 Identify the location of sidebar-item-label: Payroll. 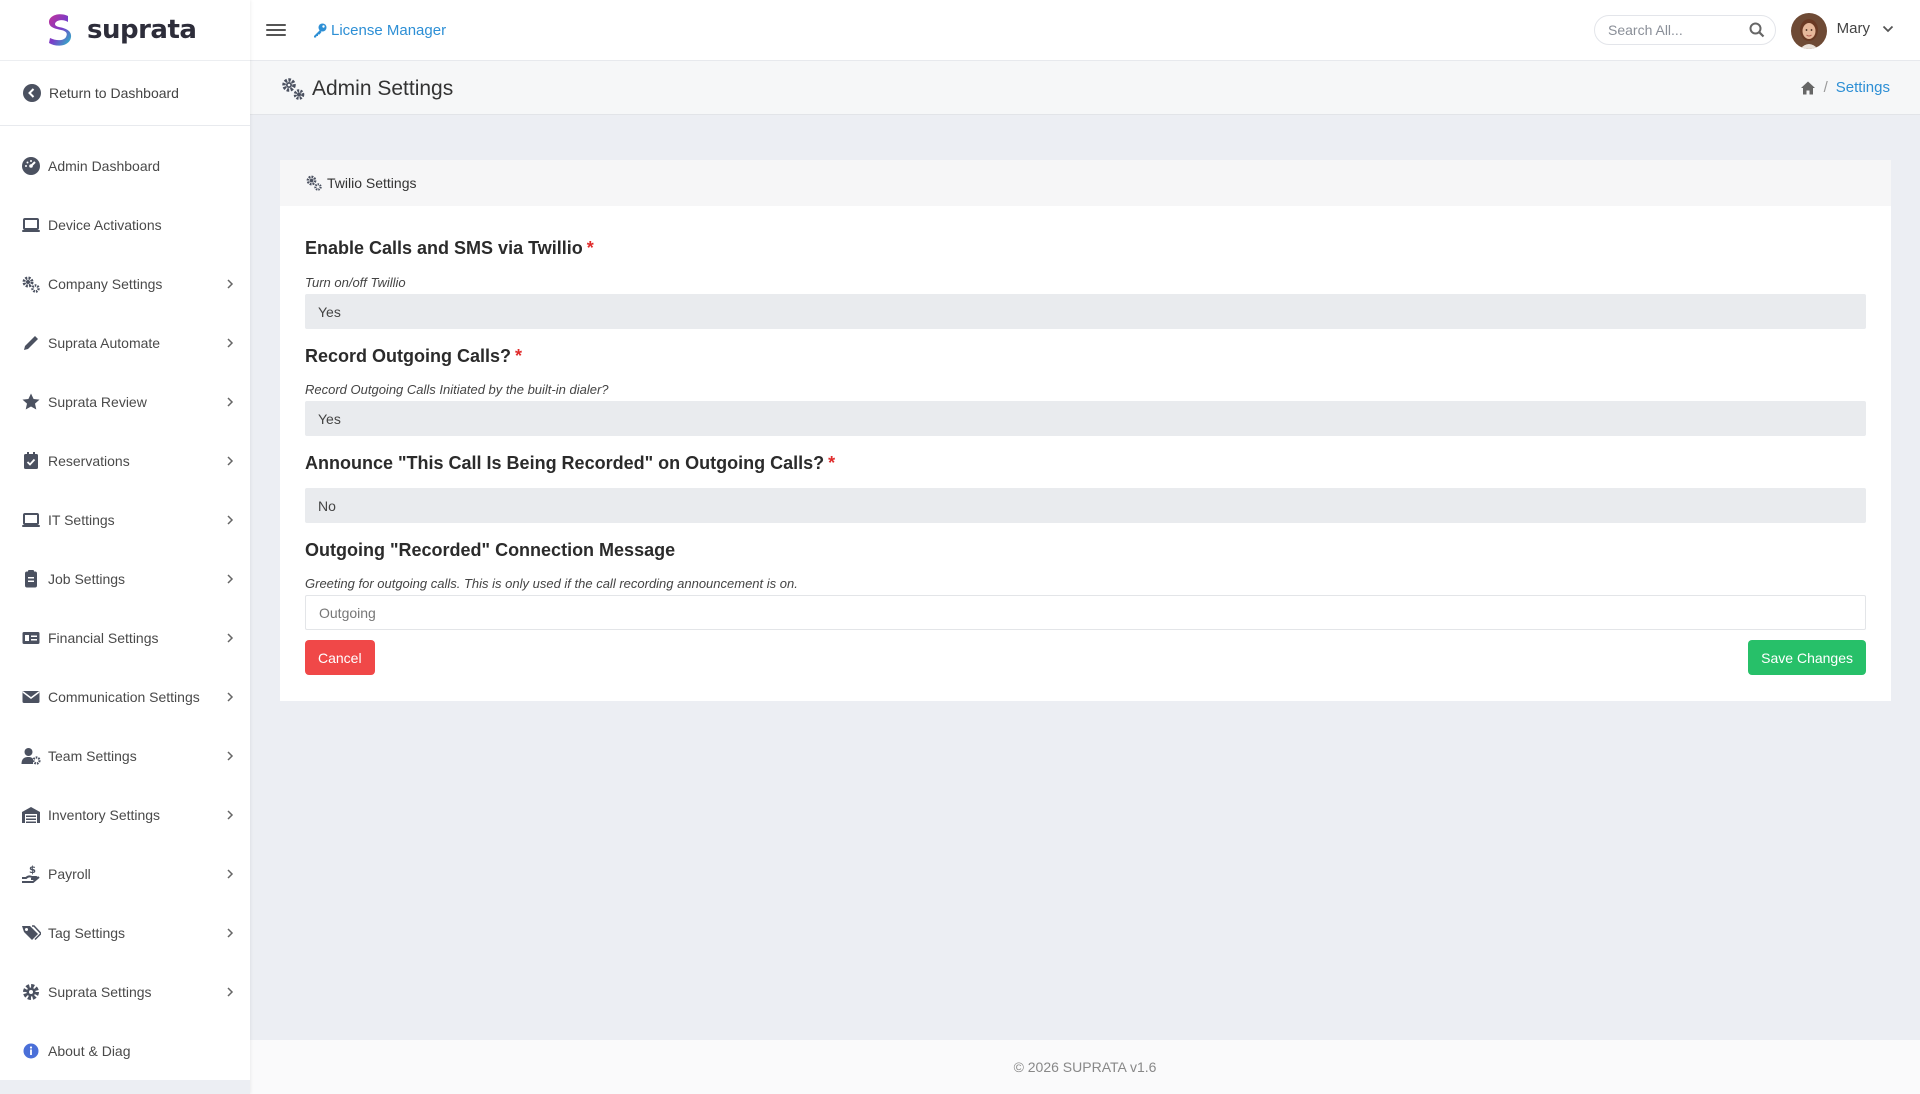
(69, 873).